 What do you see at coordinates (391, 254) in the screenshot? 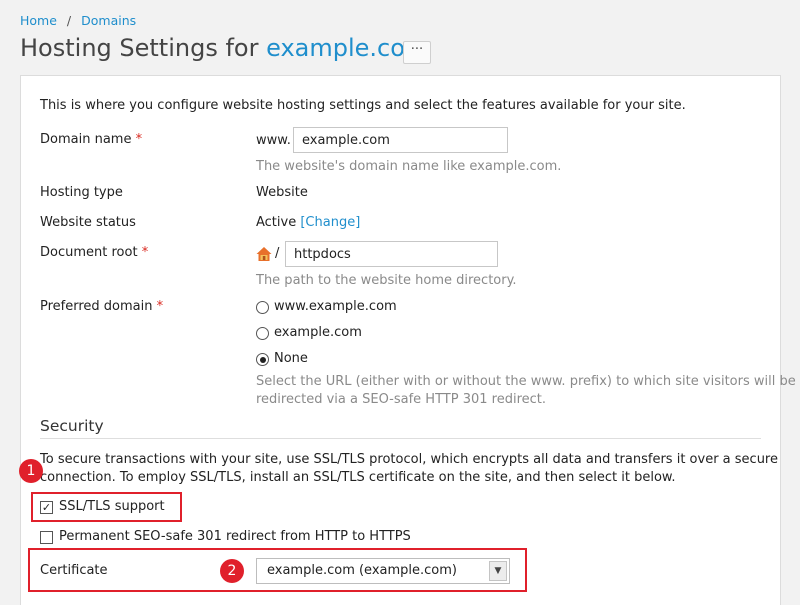
I see `document-root-input` at bounding box center [391, 254].